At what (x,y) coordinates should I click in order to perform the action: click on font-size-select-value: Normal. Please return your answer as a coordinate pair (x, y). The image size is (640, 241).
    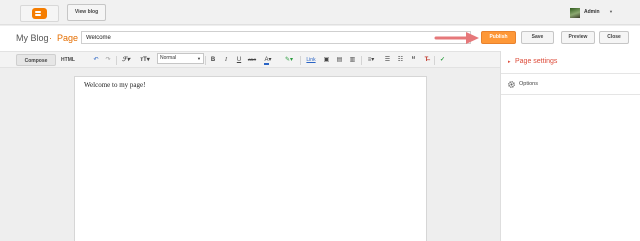
    Looking at the image, I should click on (168, 58).